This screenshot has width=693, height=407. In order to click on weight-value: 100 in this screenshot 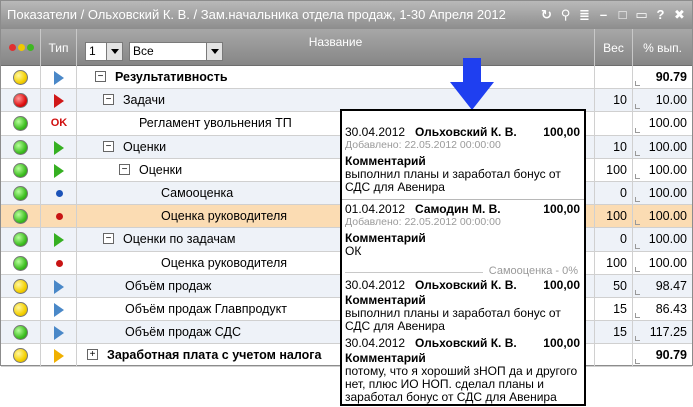, I will do `click(616, 216)`.